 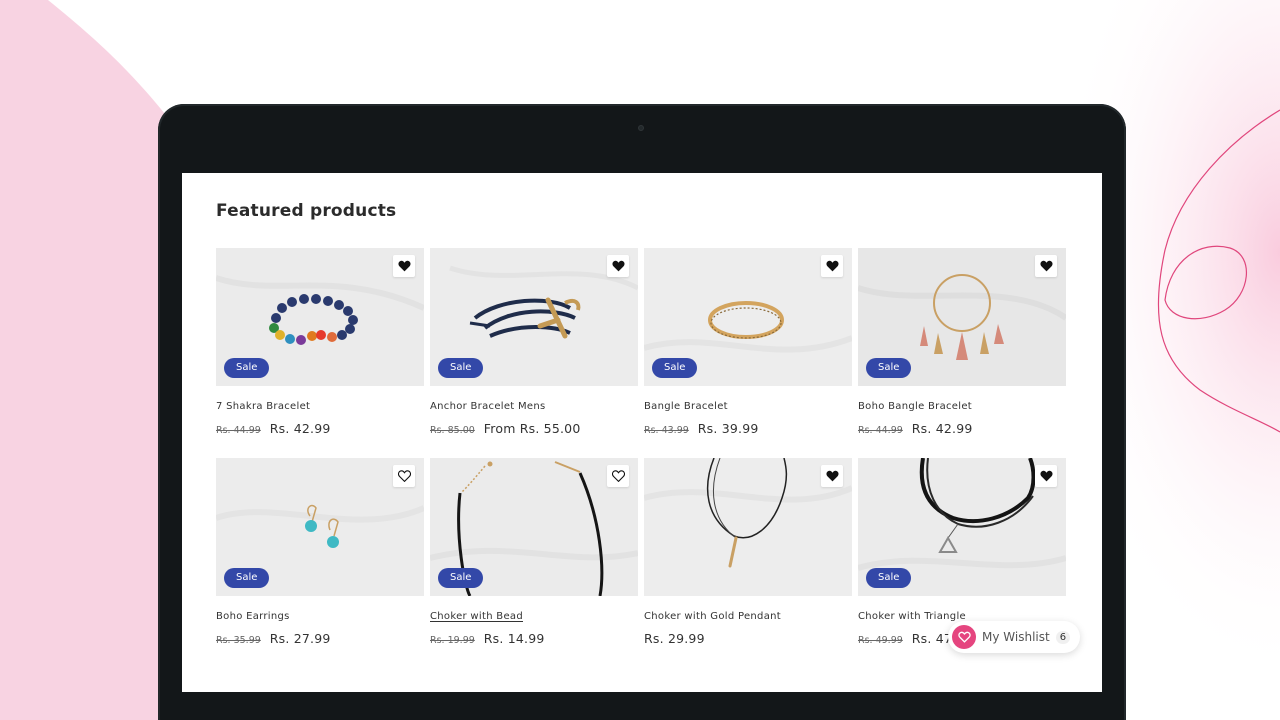 What do you see at coordinates (476, 616) in the screenshot?
I see `product-name: Choker with Bead` at bounding box center [476, 616].